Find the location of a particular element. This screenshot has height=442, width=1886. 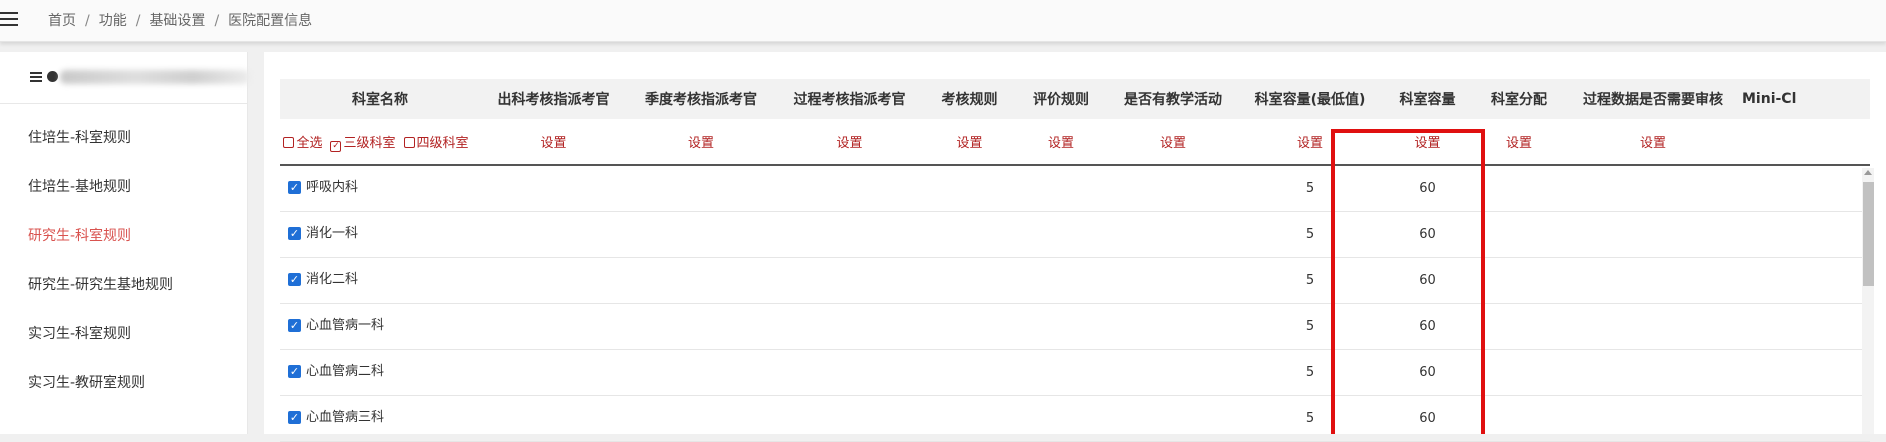

table-row: ✓ 心血管病一科 5 60 is located at coordinates (1075, 326).